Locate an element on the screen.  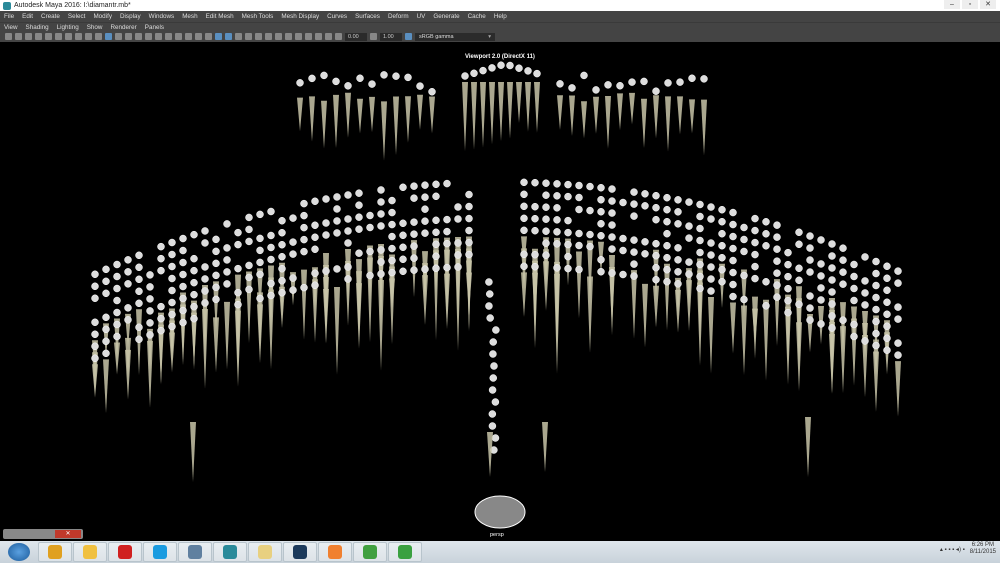
menu-edit: Edit is located at coordinates (27, 16).